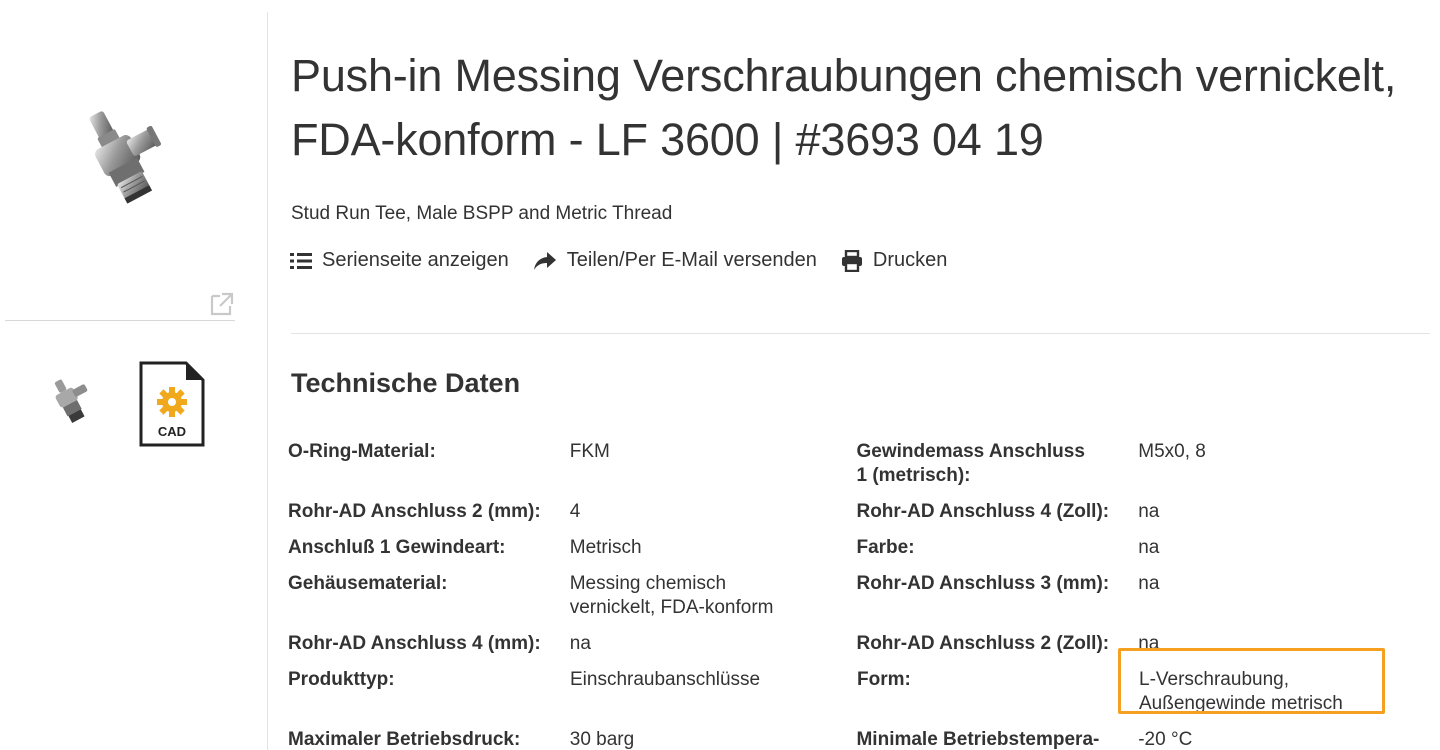 The image size is (1440, 750). I want to click on spec-label: Produkttyp:, so click(341, 679).